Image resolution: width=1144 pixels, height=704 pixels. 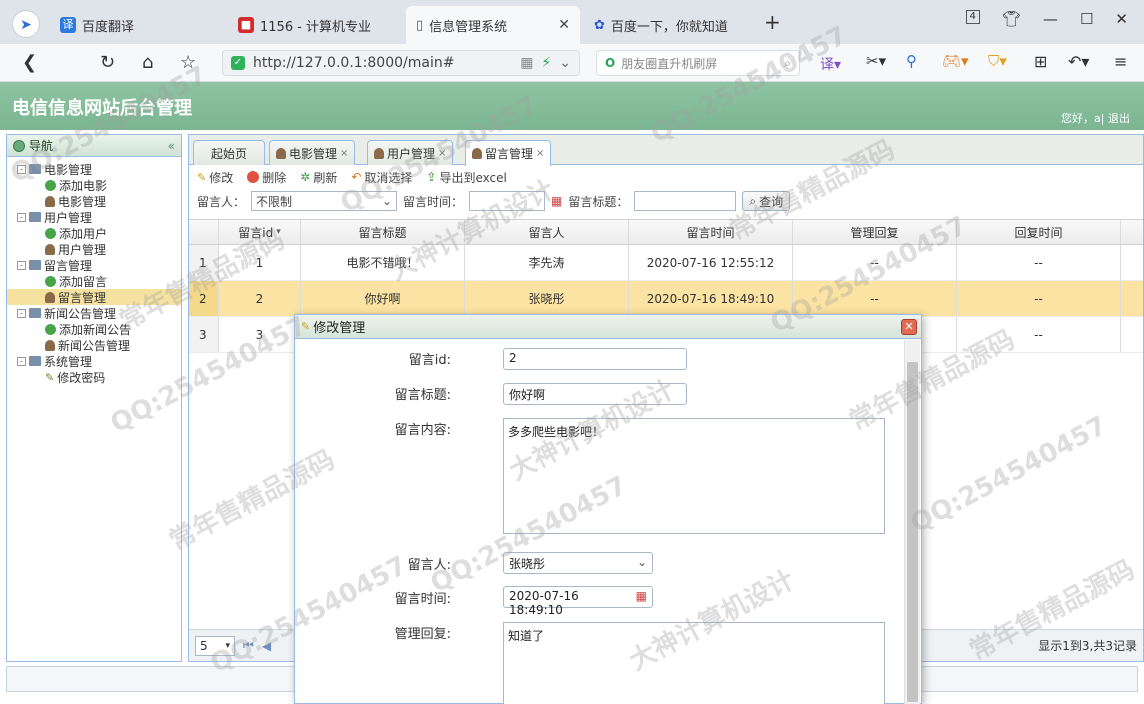 I want to click on dialog-scrollbar, so click(x=912, y=522).